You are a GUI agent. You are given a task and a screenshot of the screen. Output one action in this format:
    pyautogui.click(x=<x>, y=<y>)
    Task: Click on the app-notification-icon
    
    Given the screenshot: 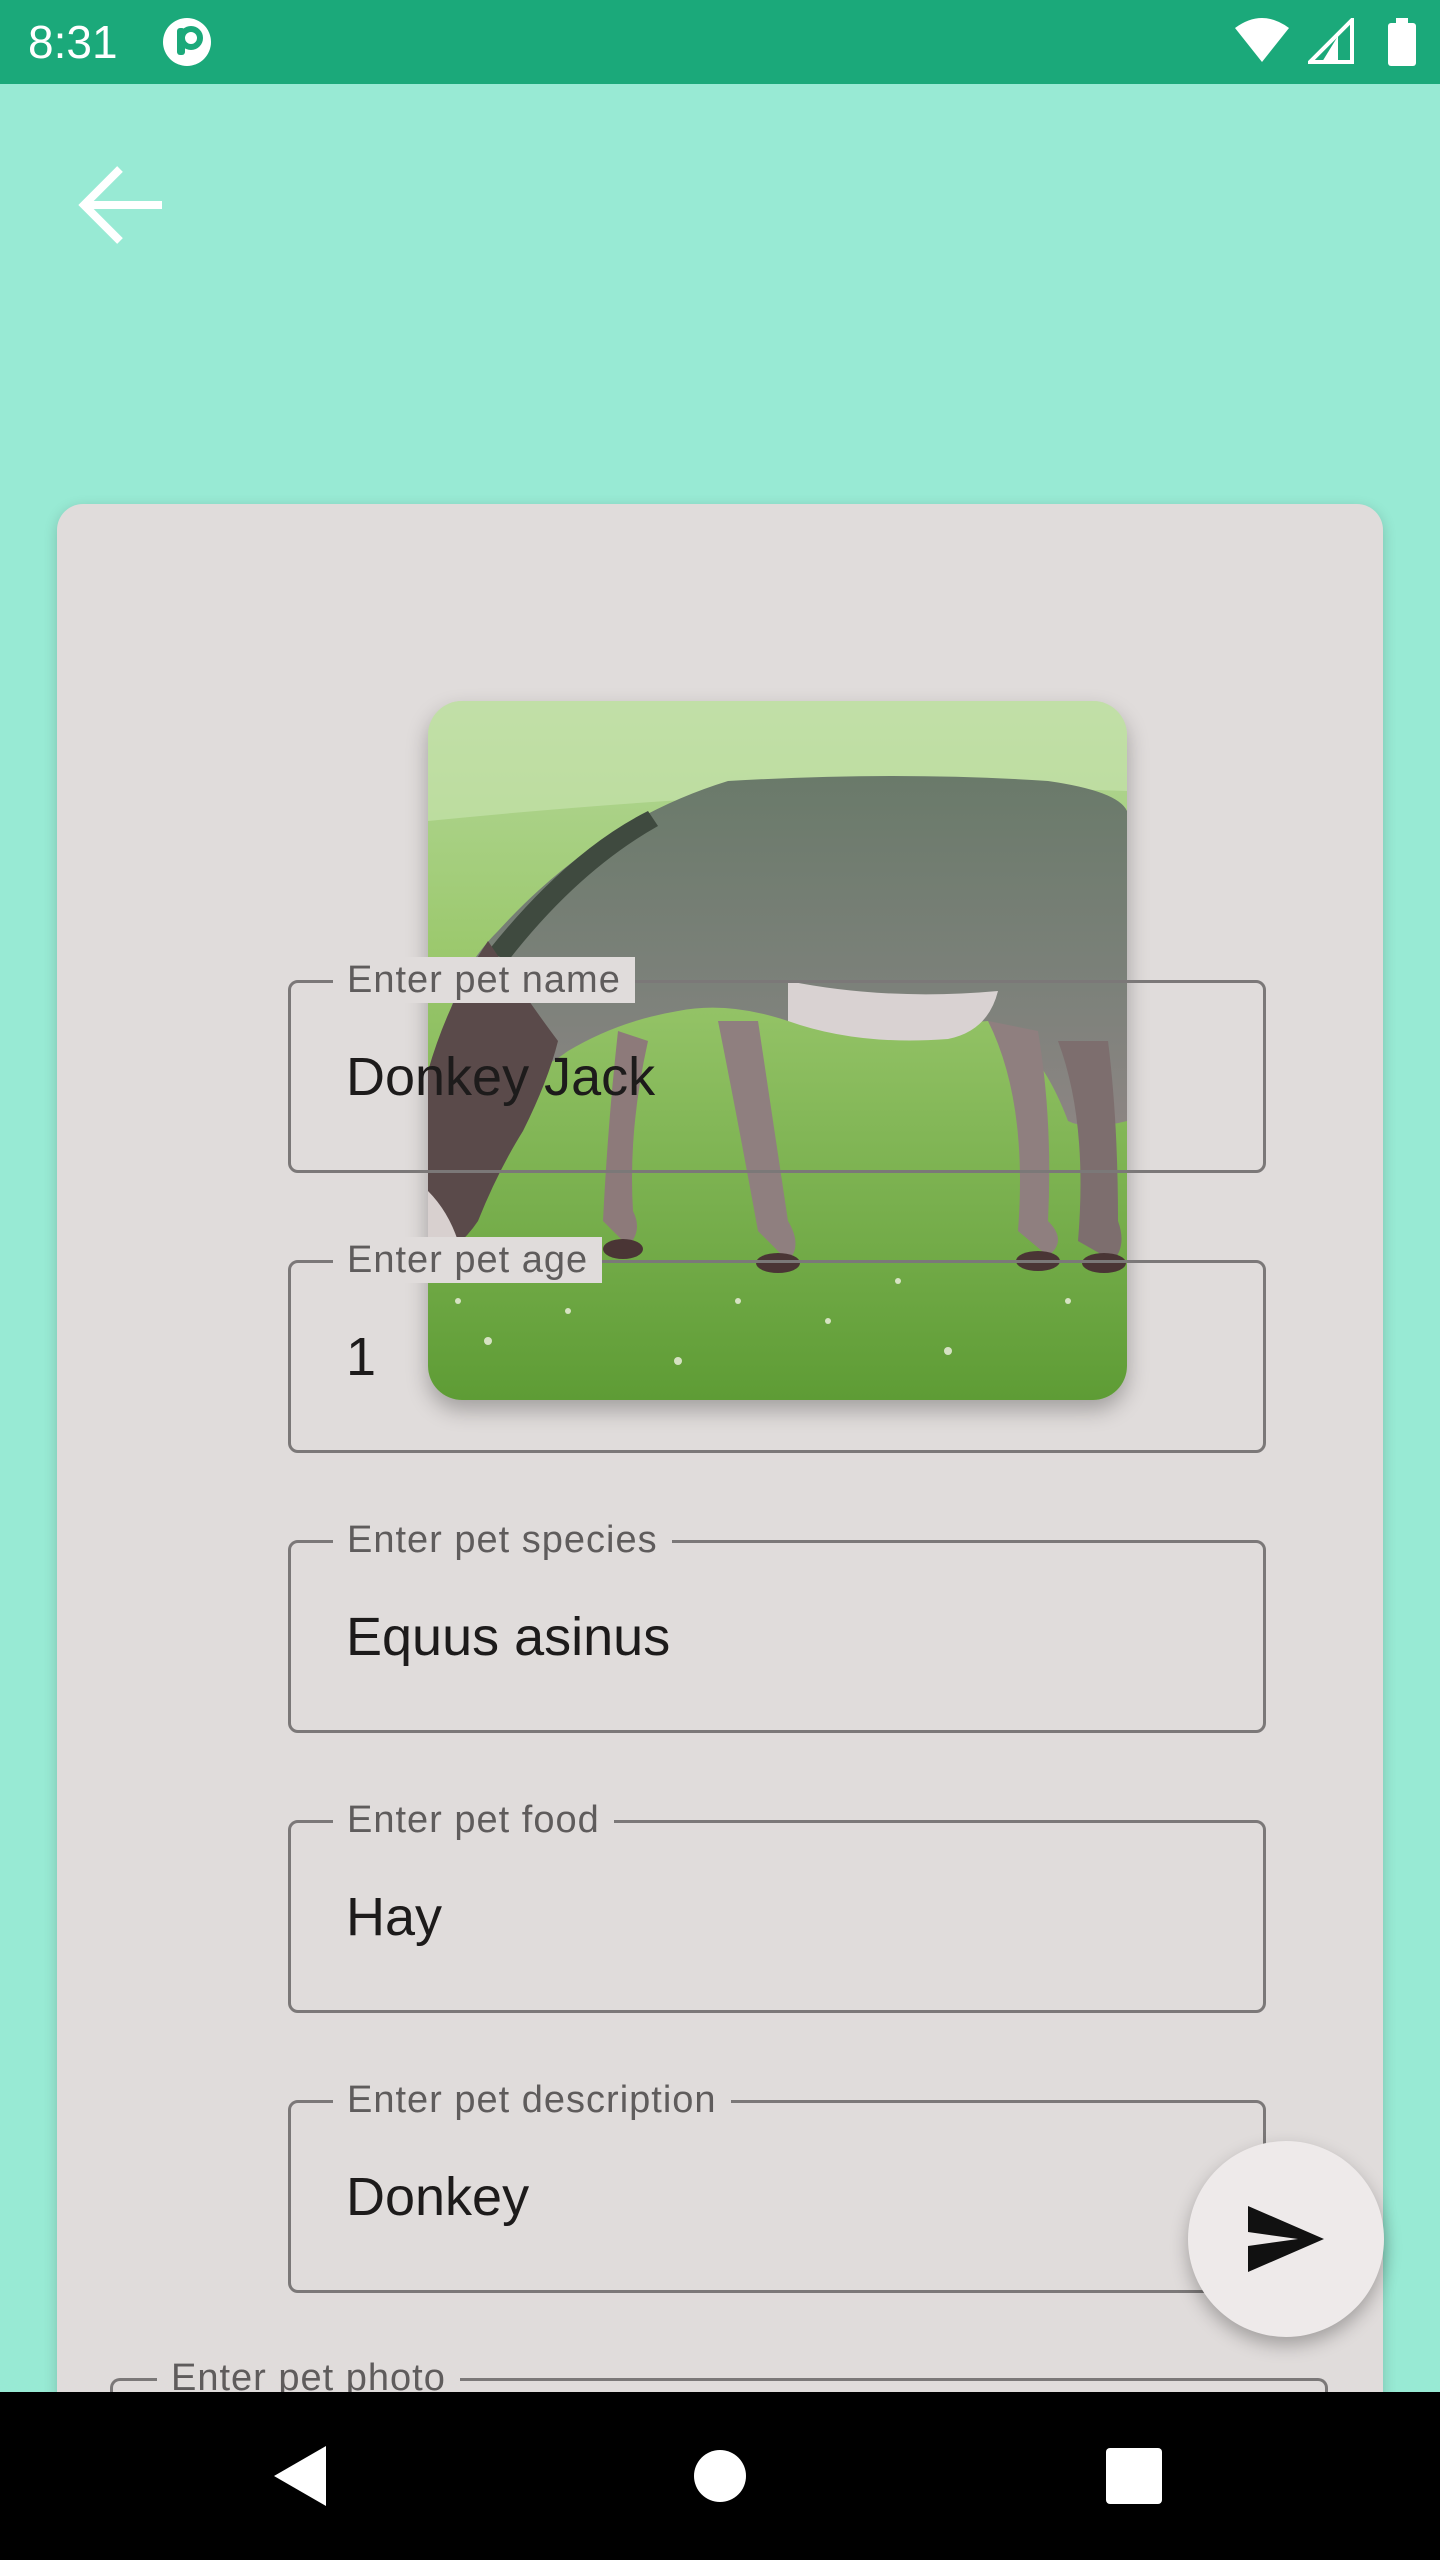 What is the action you would take?
    pyautogui.click(x=187, y=42)
    